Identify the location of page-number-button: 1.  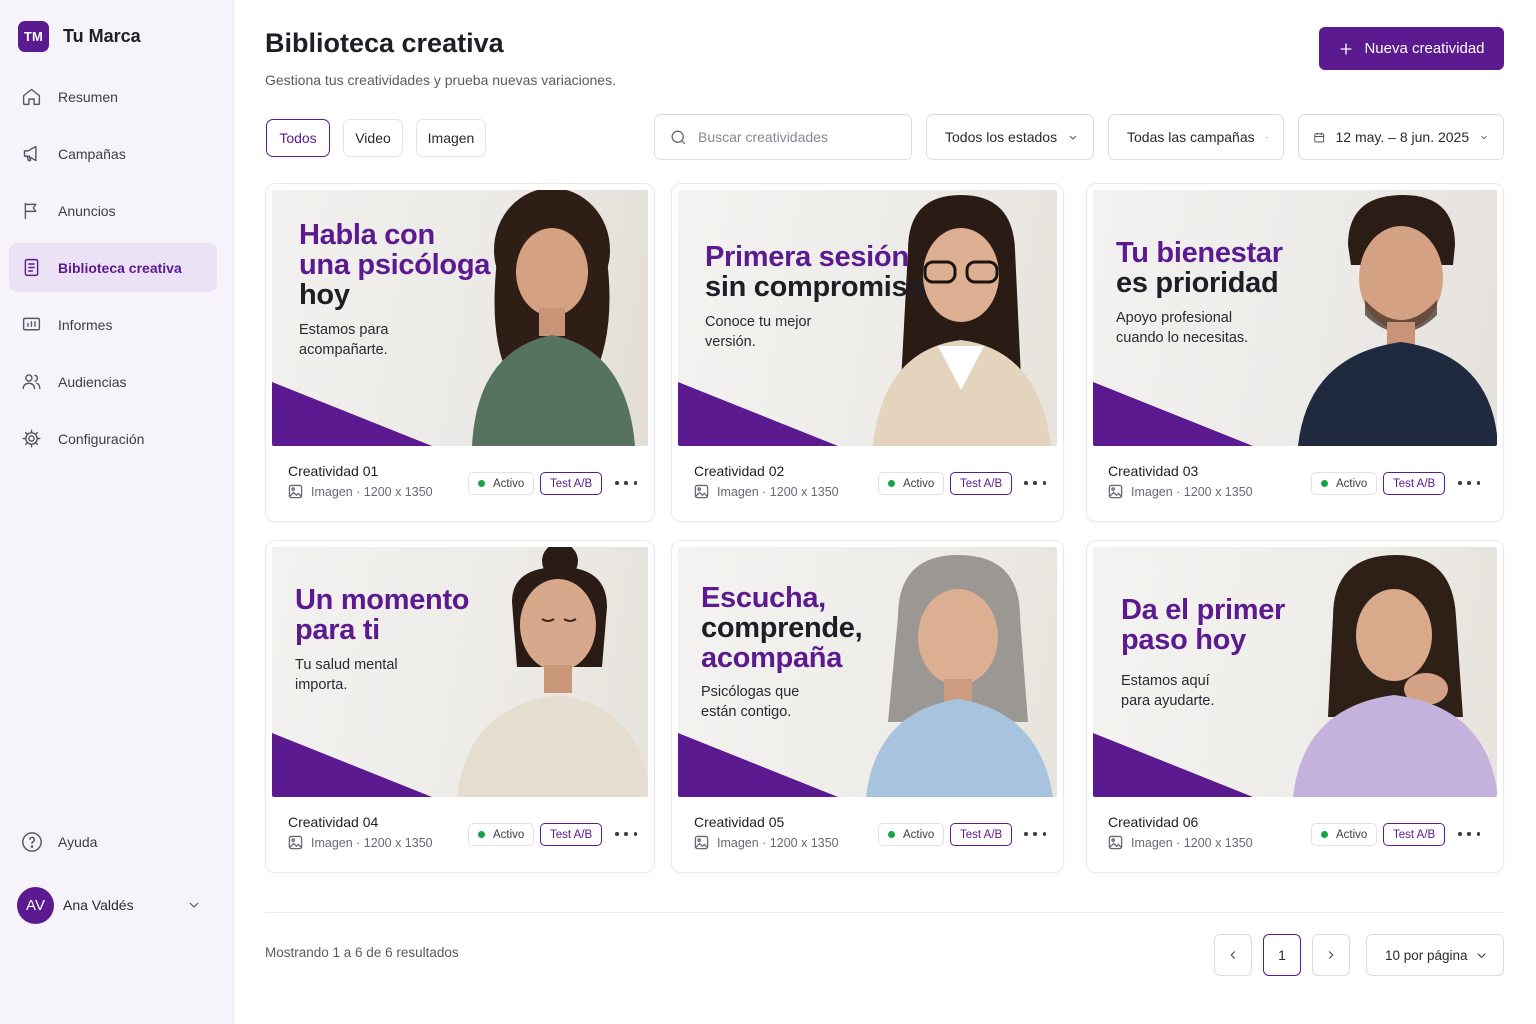
(1282, 955).